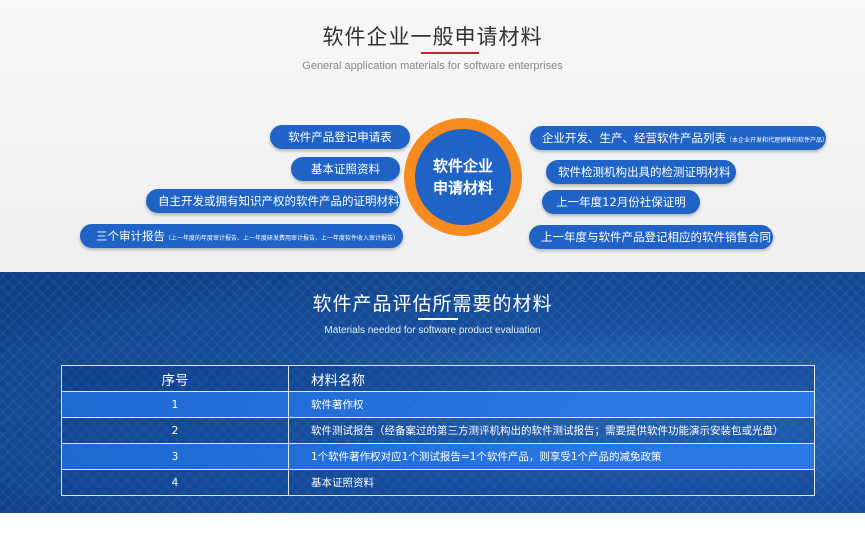 This screenshot has height=538, width=865. I want to click on right-item-1: 企业开发、生产、经营软件产品列表（本企业开发和代理销售的软件产品）, so click(679, 138).